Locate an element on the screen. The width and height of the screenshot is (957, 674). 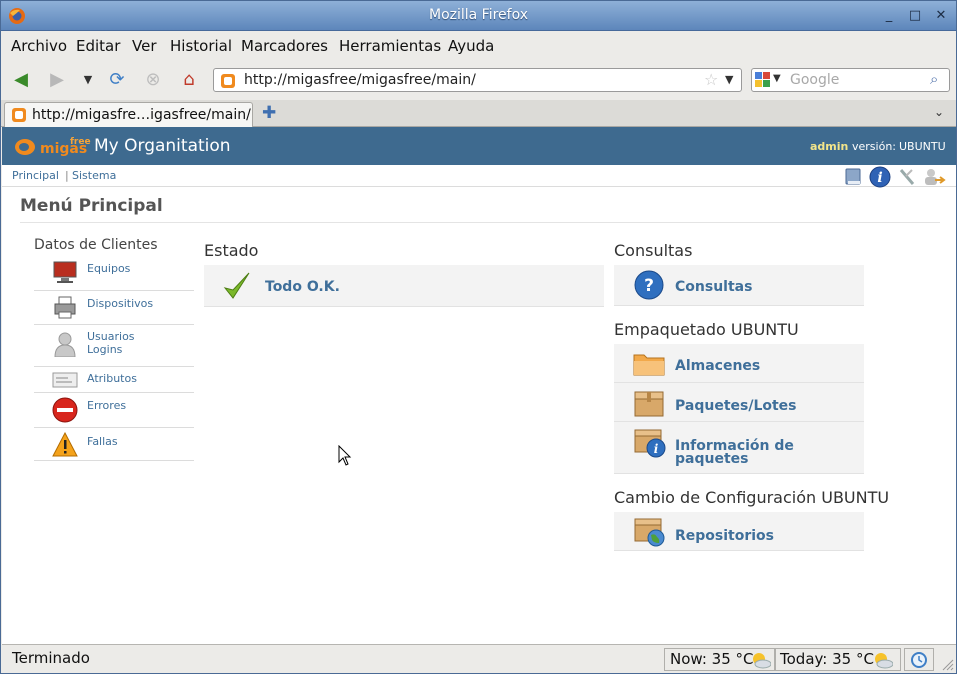
sidebar-item-errores: Errores is located at coordinates (114, 410).